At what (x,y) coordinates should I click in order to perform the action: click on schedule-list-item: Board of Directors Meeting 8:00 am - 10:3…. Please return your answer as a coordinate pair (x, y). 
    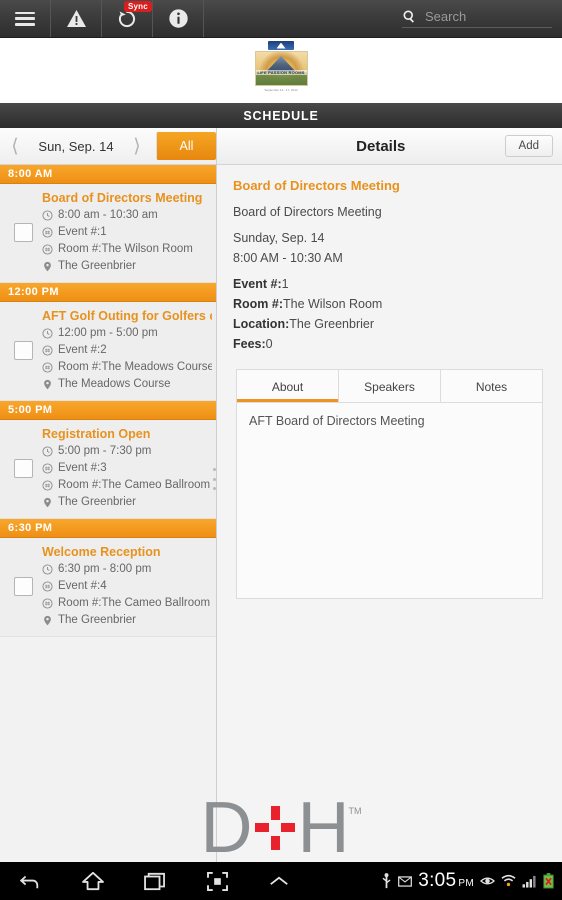
    Looking at the image, I should click on (108, 233).